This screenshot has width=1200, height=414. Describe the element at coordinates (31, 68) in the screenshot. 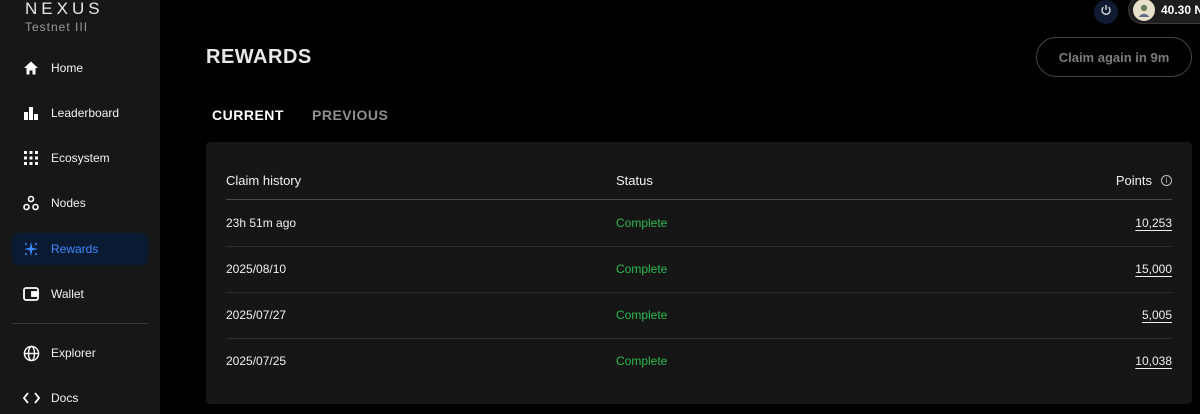

I see `home-icon` at that location.